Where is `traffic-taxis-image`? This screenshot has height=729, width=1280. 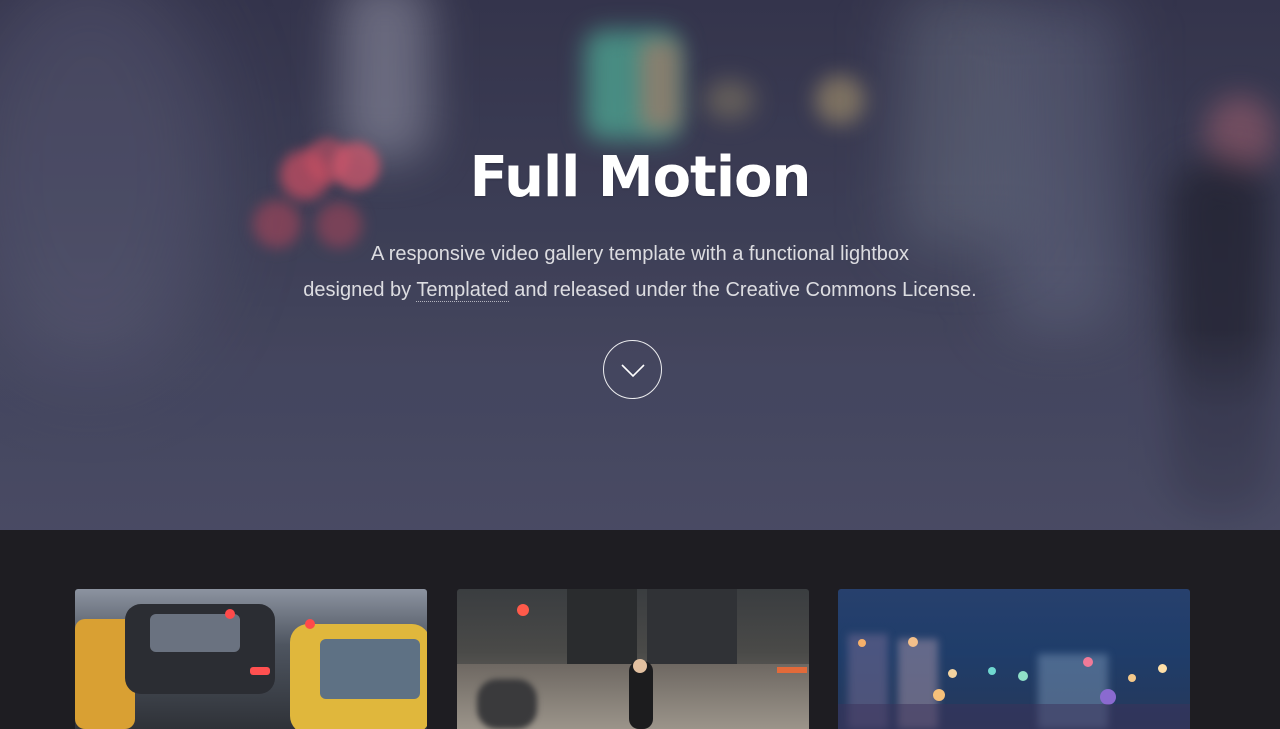
traffic-taxis-image is located at coordinates (251, 659).